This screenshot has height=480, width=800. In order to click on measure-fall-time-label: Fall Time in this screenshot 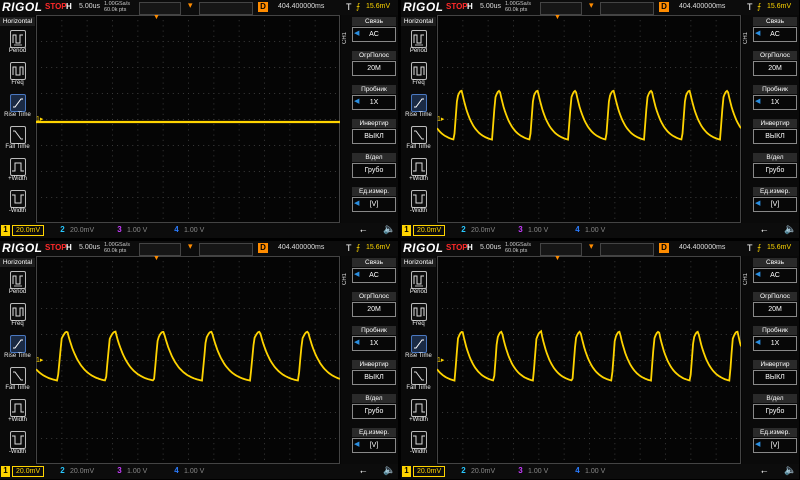, I will do `click(17, 147)`.